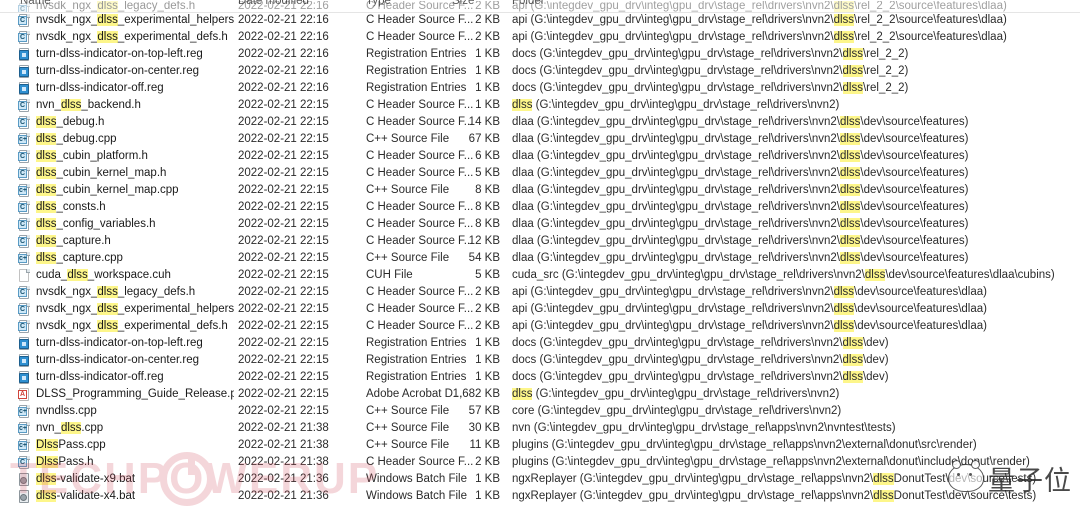 The width and height of the screenshot is (1080, 517). Describe the element at coordinates (85, 496) in the screenshot. I see `file-name-cell: dlss-validate-x4.bat` at that location.